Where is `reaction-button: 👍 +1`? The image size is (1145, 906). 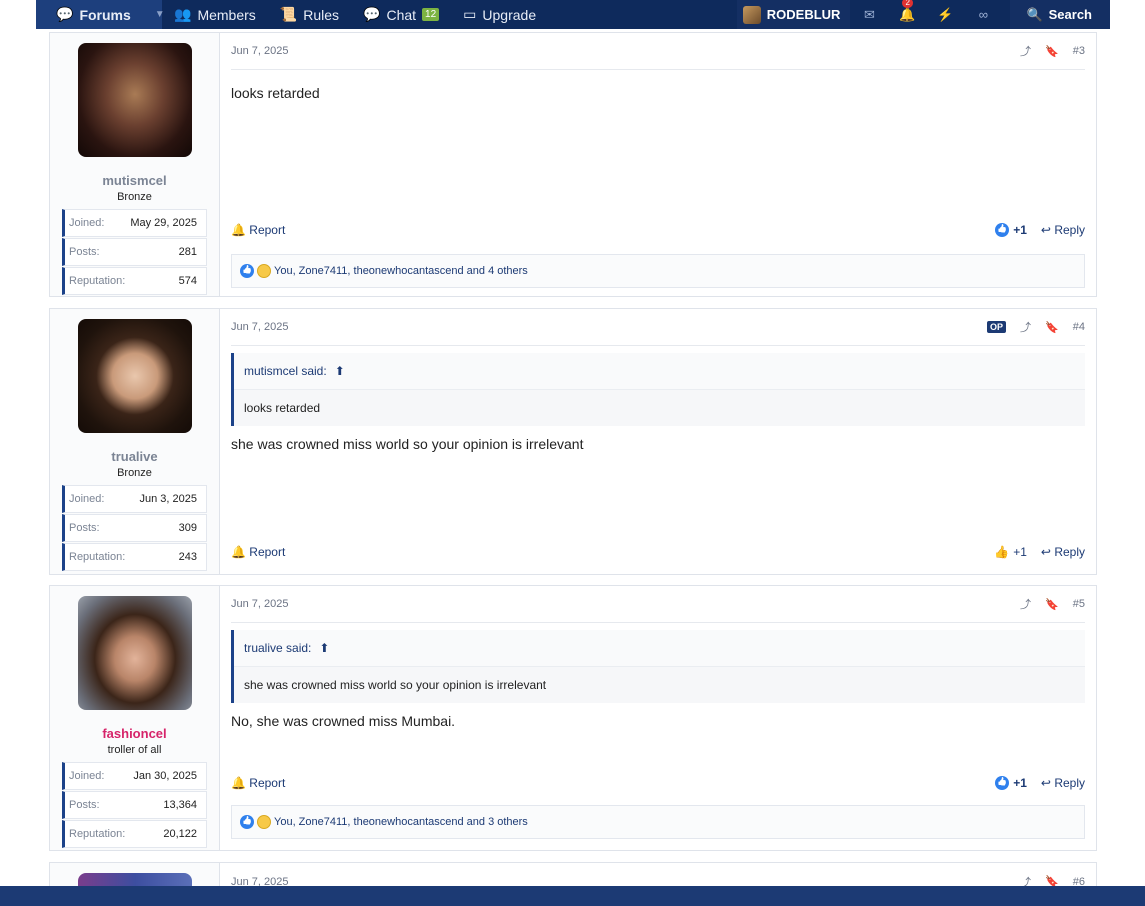 reaction-button: 👍 +1 is located at coordinates (1010, 552).